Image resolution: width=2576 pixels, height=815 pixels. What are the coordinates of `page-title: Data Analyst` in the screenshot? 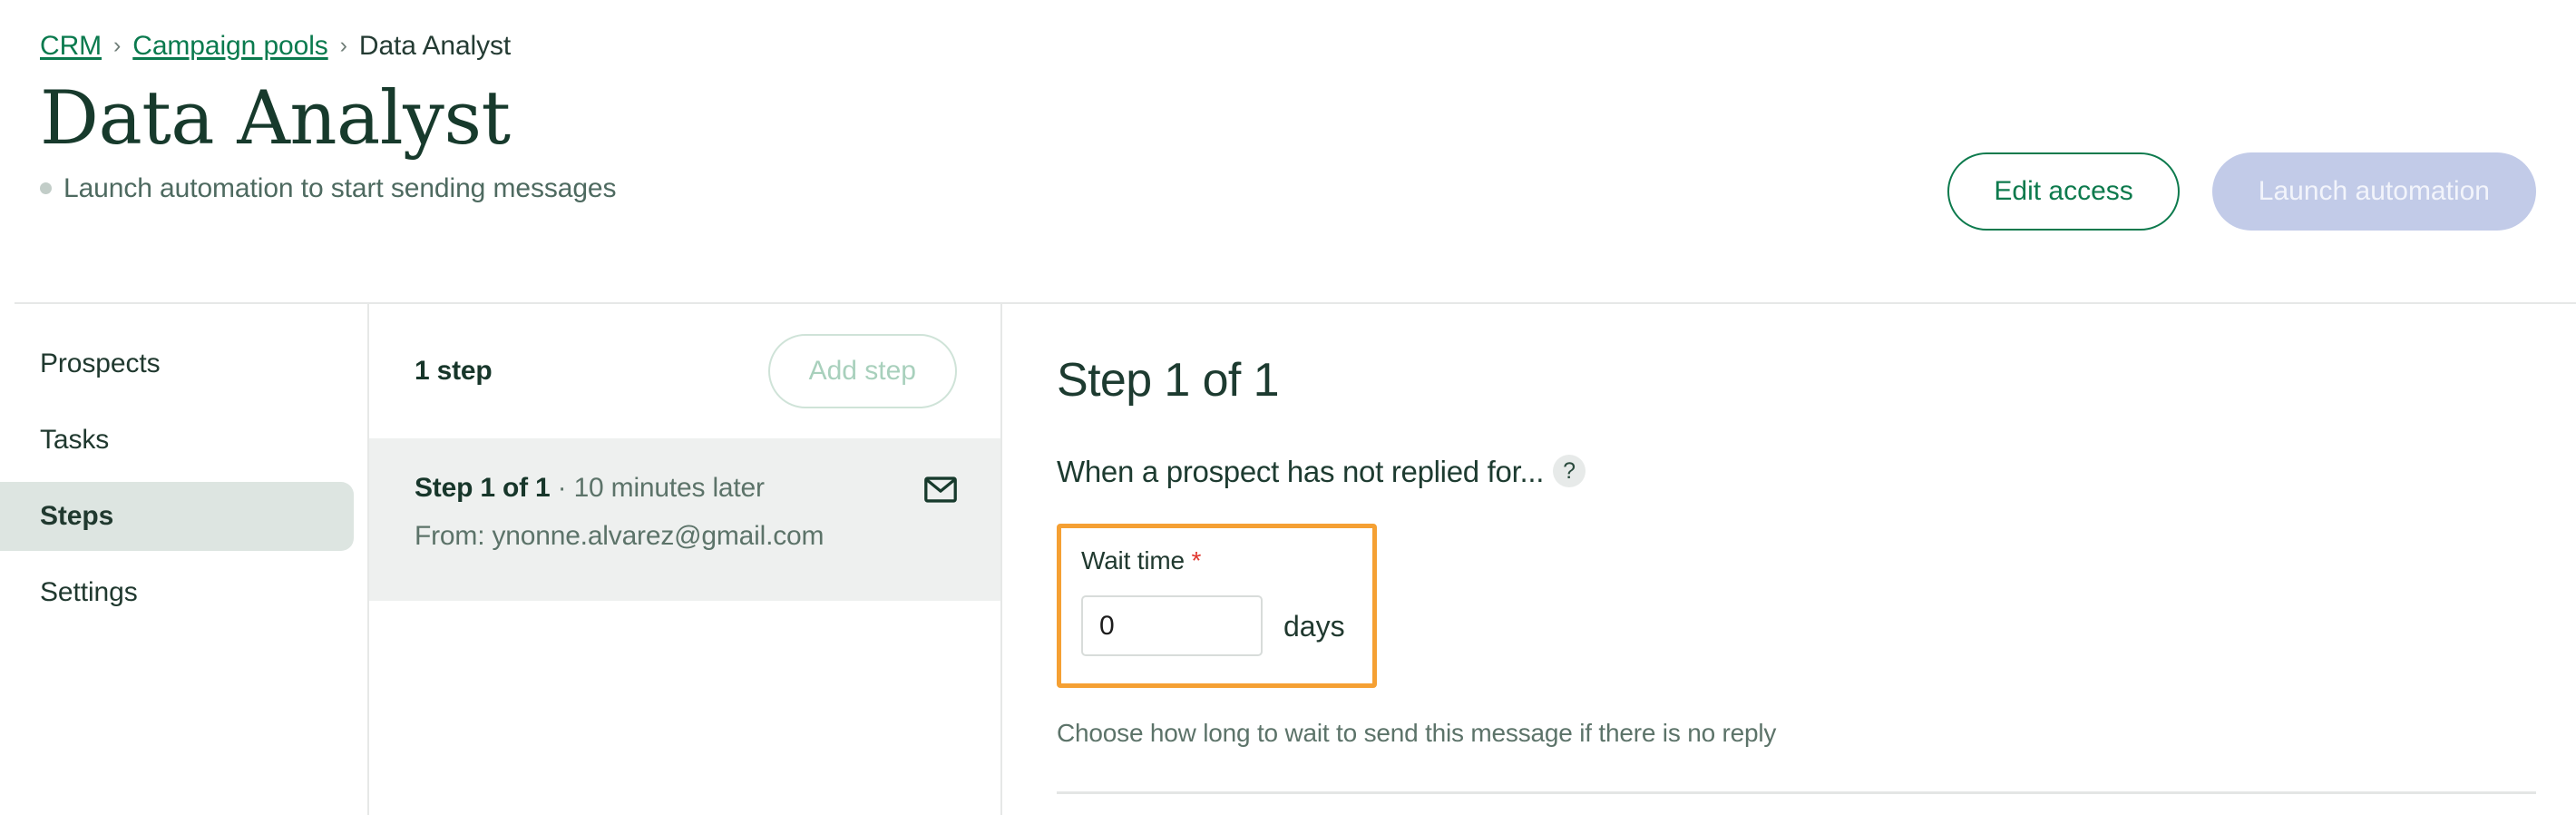 It's located at (275, 119).